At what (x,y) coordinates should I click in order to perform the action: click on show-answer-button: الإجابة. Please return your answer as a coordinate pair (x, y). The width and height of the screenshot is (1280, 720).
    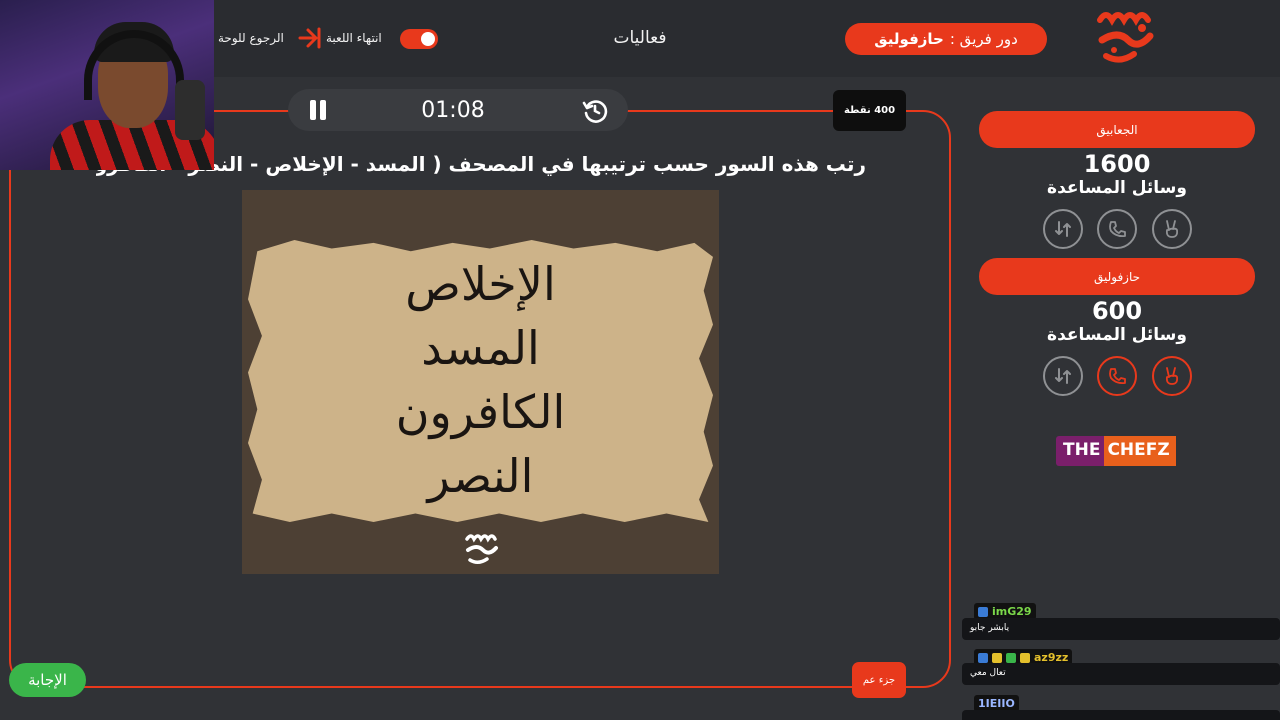
    Looking at the image, I should click on (47, 680).